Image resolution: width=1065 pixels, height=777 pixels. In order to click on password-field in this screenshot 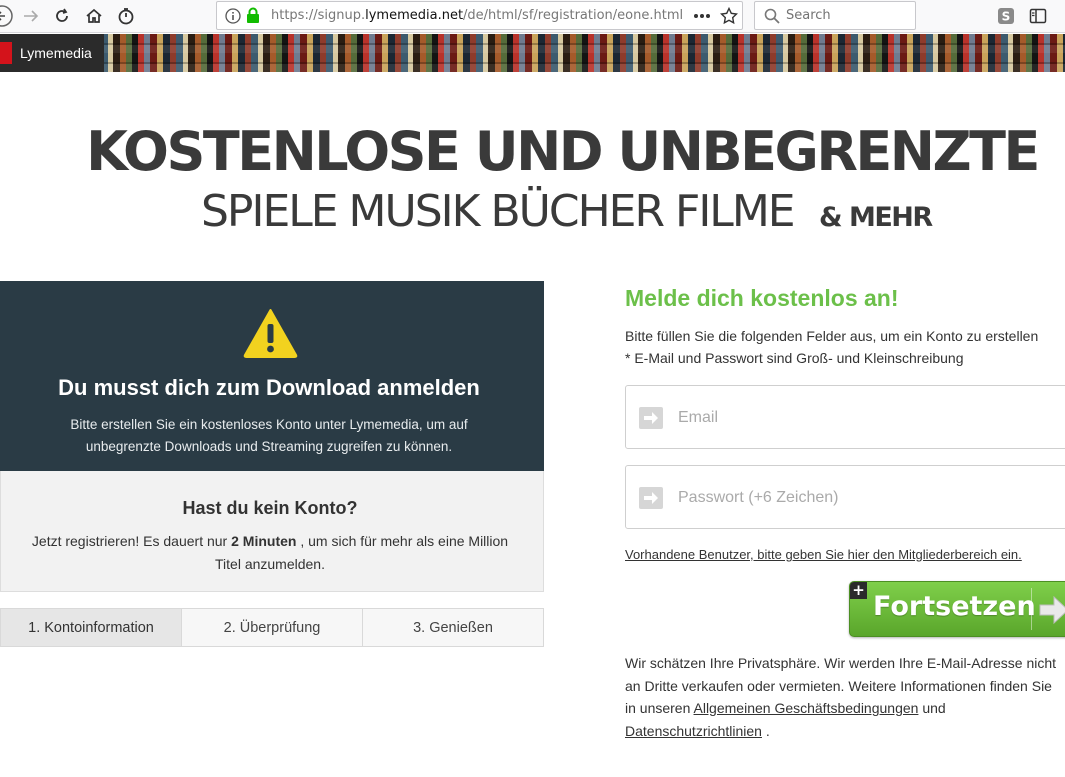, I will do `click(845, 497)`.